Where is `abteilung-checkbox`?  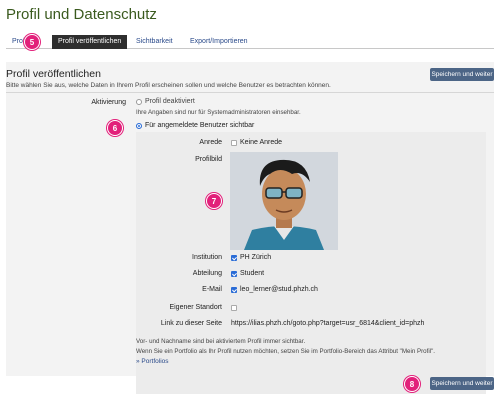
abteilung-checkbox is located at coordinates (234, 274).